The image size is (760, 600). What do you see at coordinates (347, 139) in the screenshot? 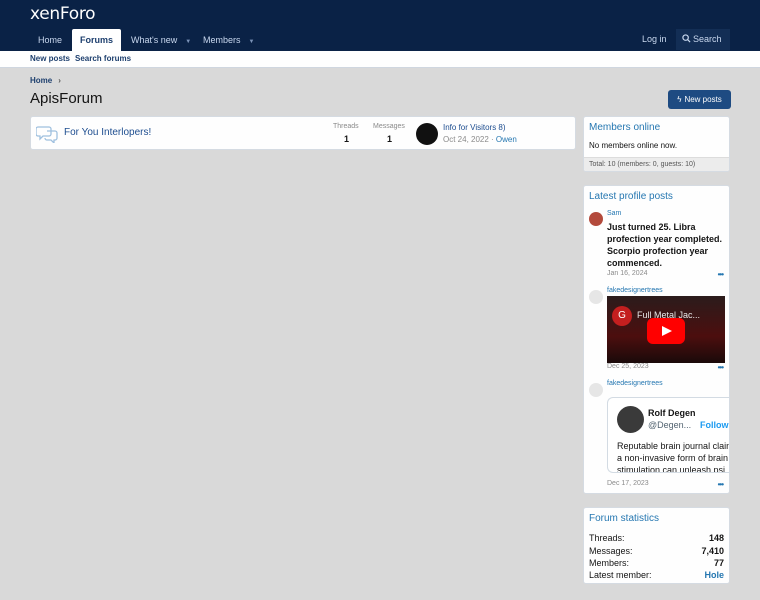
I see `threads-count: 1` at bounding box center [347, 139].